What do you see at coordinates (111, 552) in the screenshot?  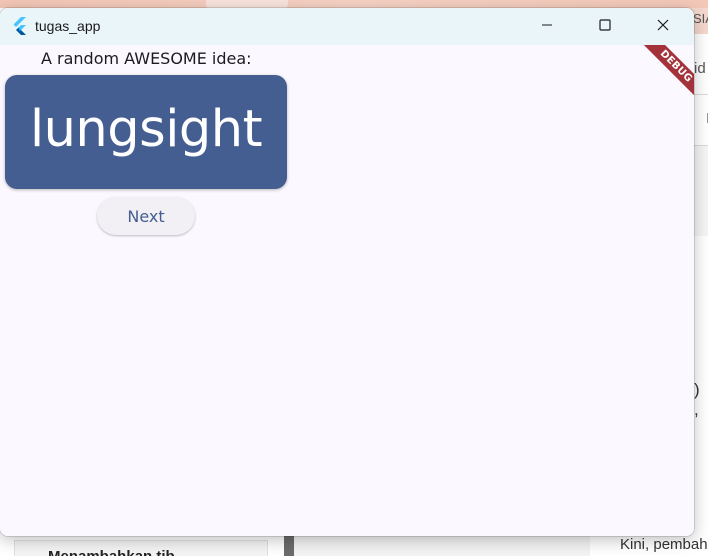 I see `background-card-text: Menambahkan tib` at bounding box center [111, 552].